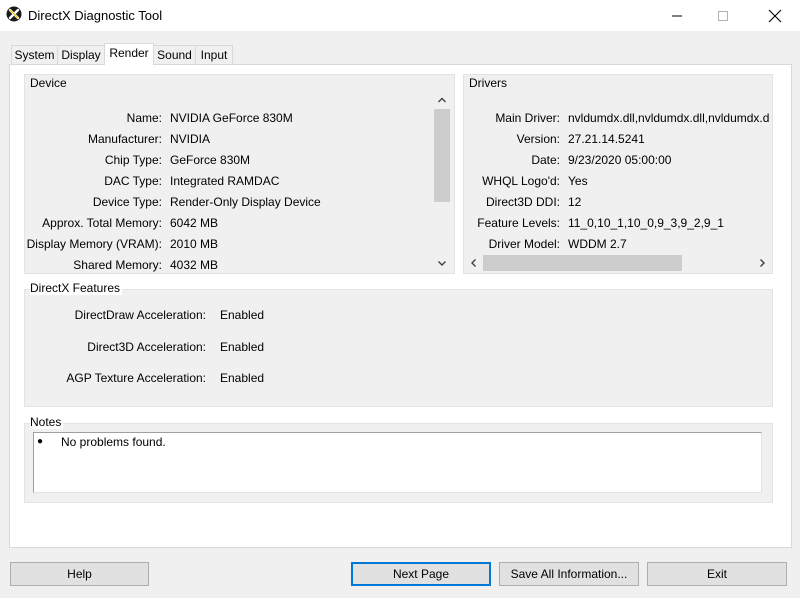 This screenshot has width=800, height=598. What do you see at coordinates (717, 574) in the screenshot?
I see `exit-button: Exit` at bounding box center [717, 574].